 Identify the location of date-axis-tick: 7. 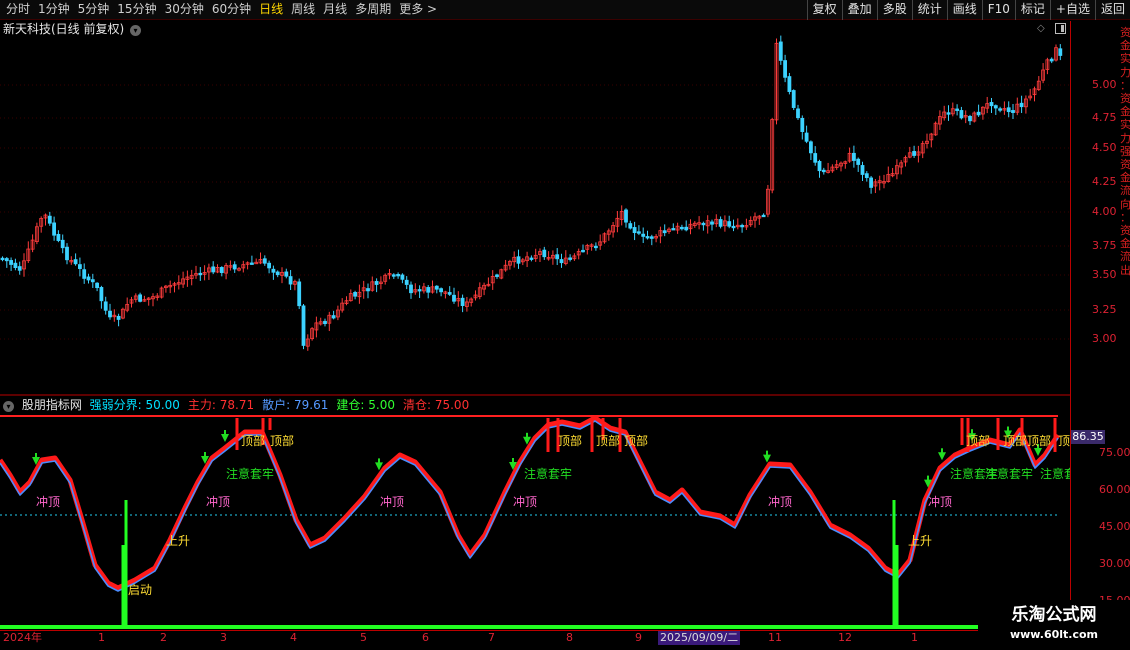
(491, 637).